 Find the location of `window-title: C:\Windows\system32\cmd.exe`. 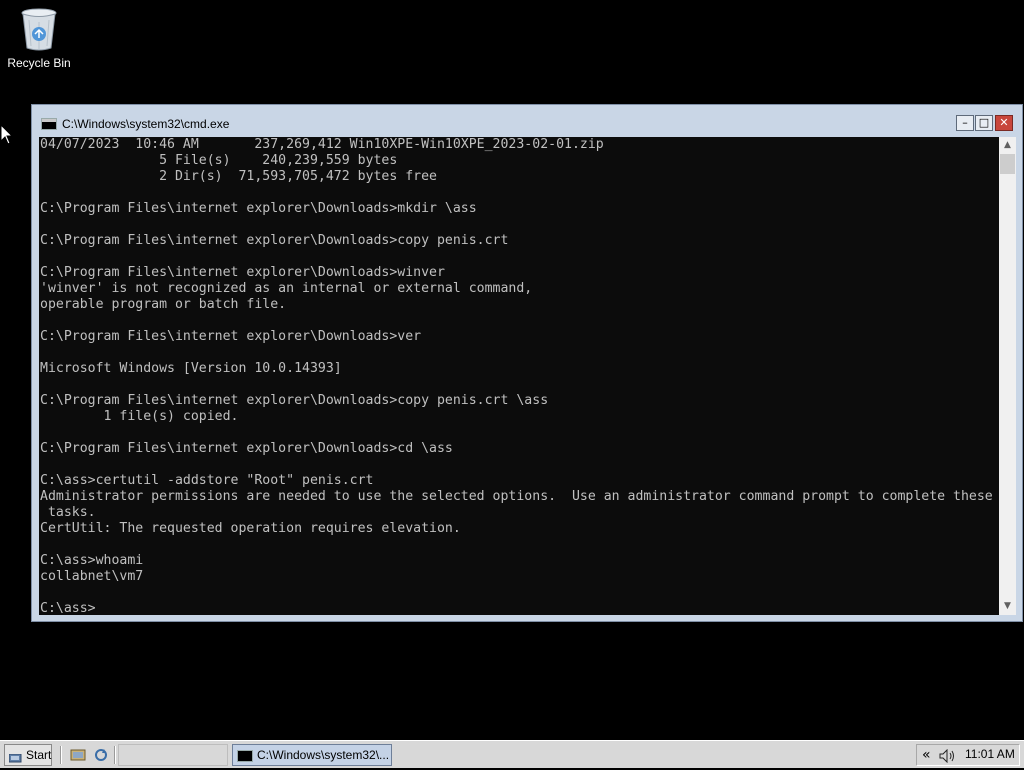

window-title: C:\Windows\system32\cmd.exe is located at coordinates (146, 124).